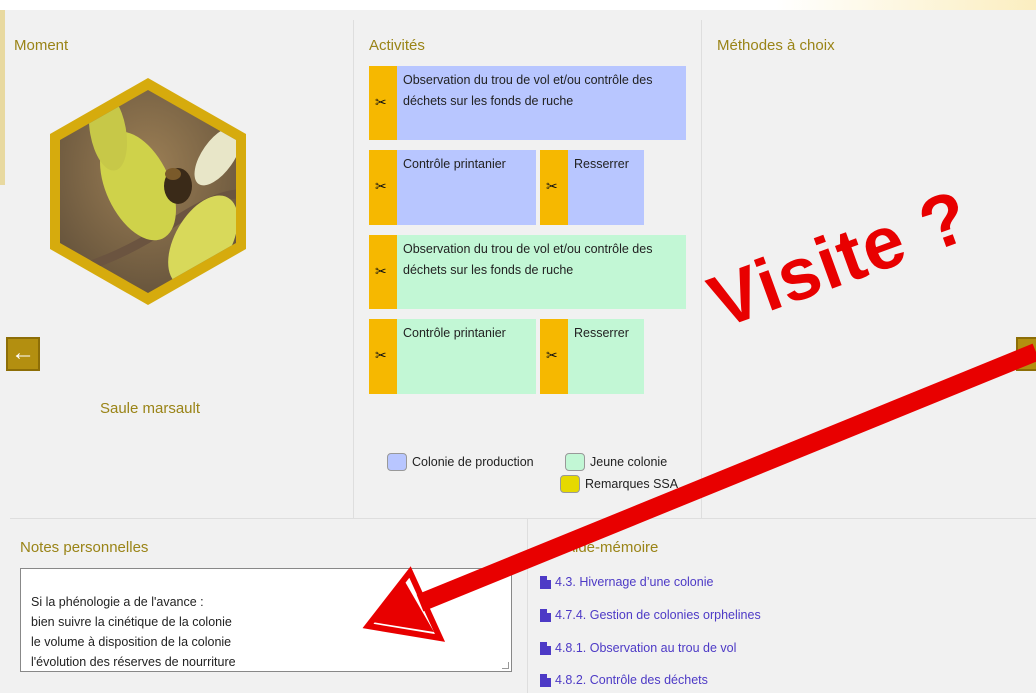 The width and height of the screenshot is (1036, 693). Describe the element at coordinates (505, 665) in the screenshot. I see `resize-handle-icon` at that location.